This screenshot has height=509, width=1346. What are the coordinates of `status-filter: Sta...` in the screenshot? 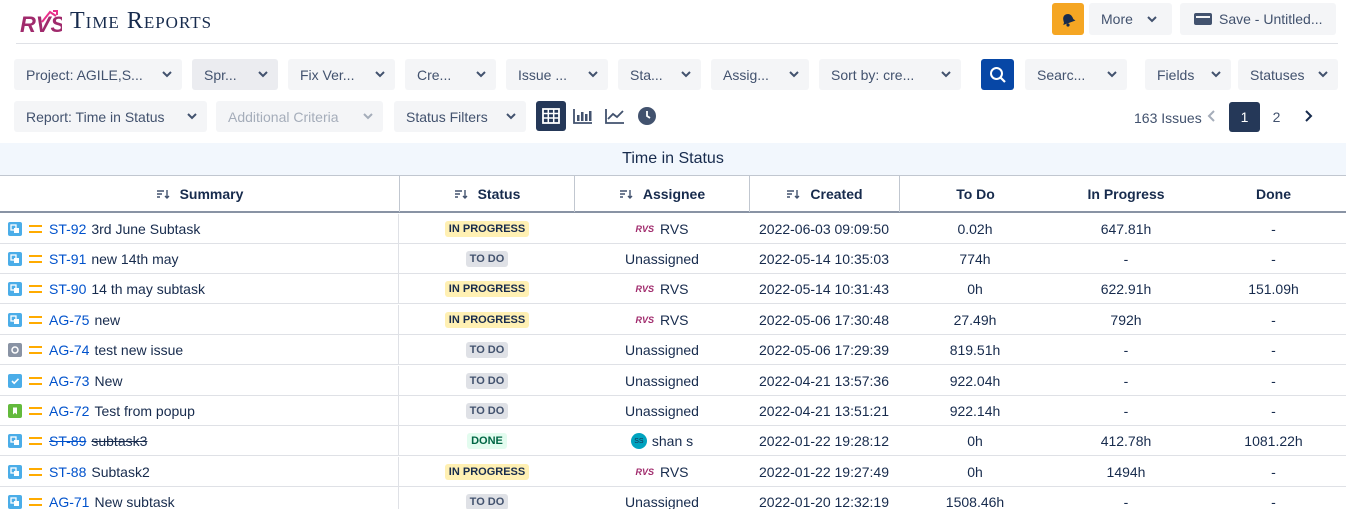 It's located at (659, 74).